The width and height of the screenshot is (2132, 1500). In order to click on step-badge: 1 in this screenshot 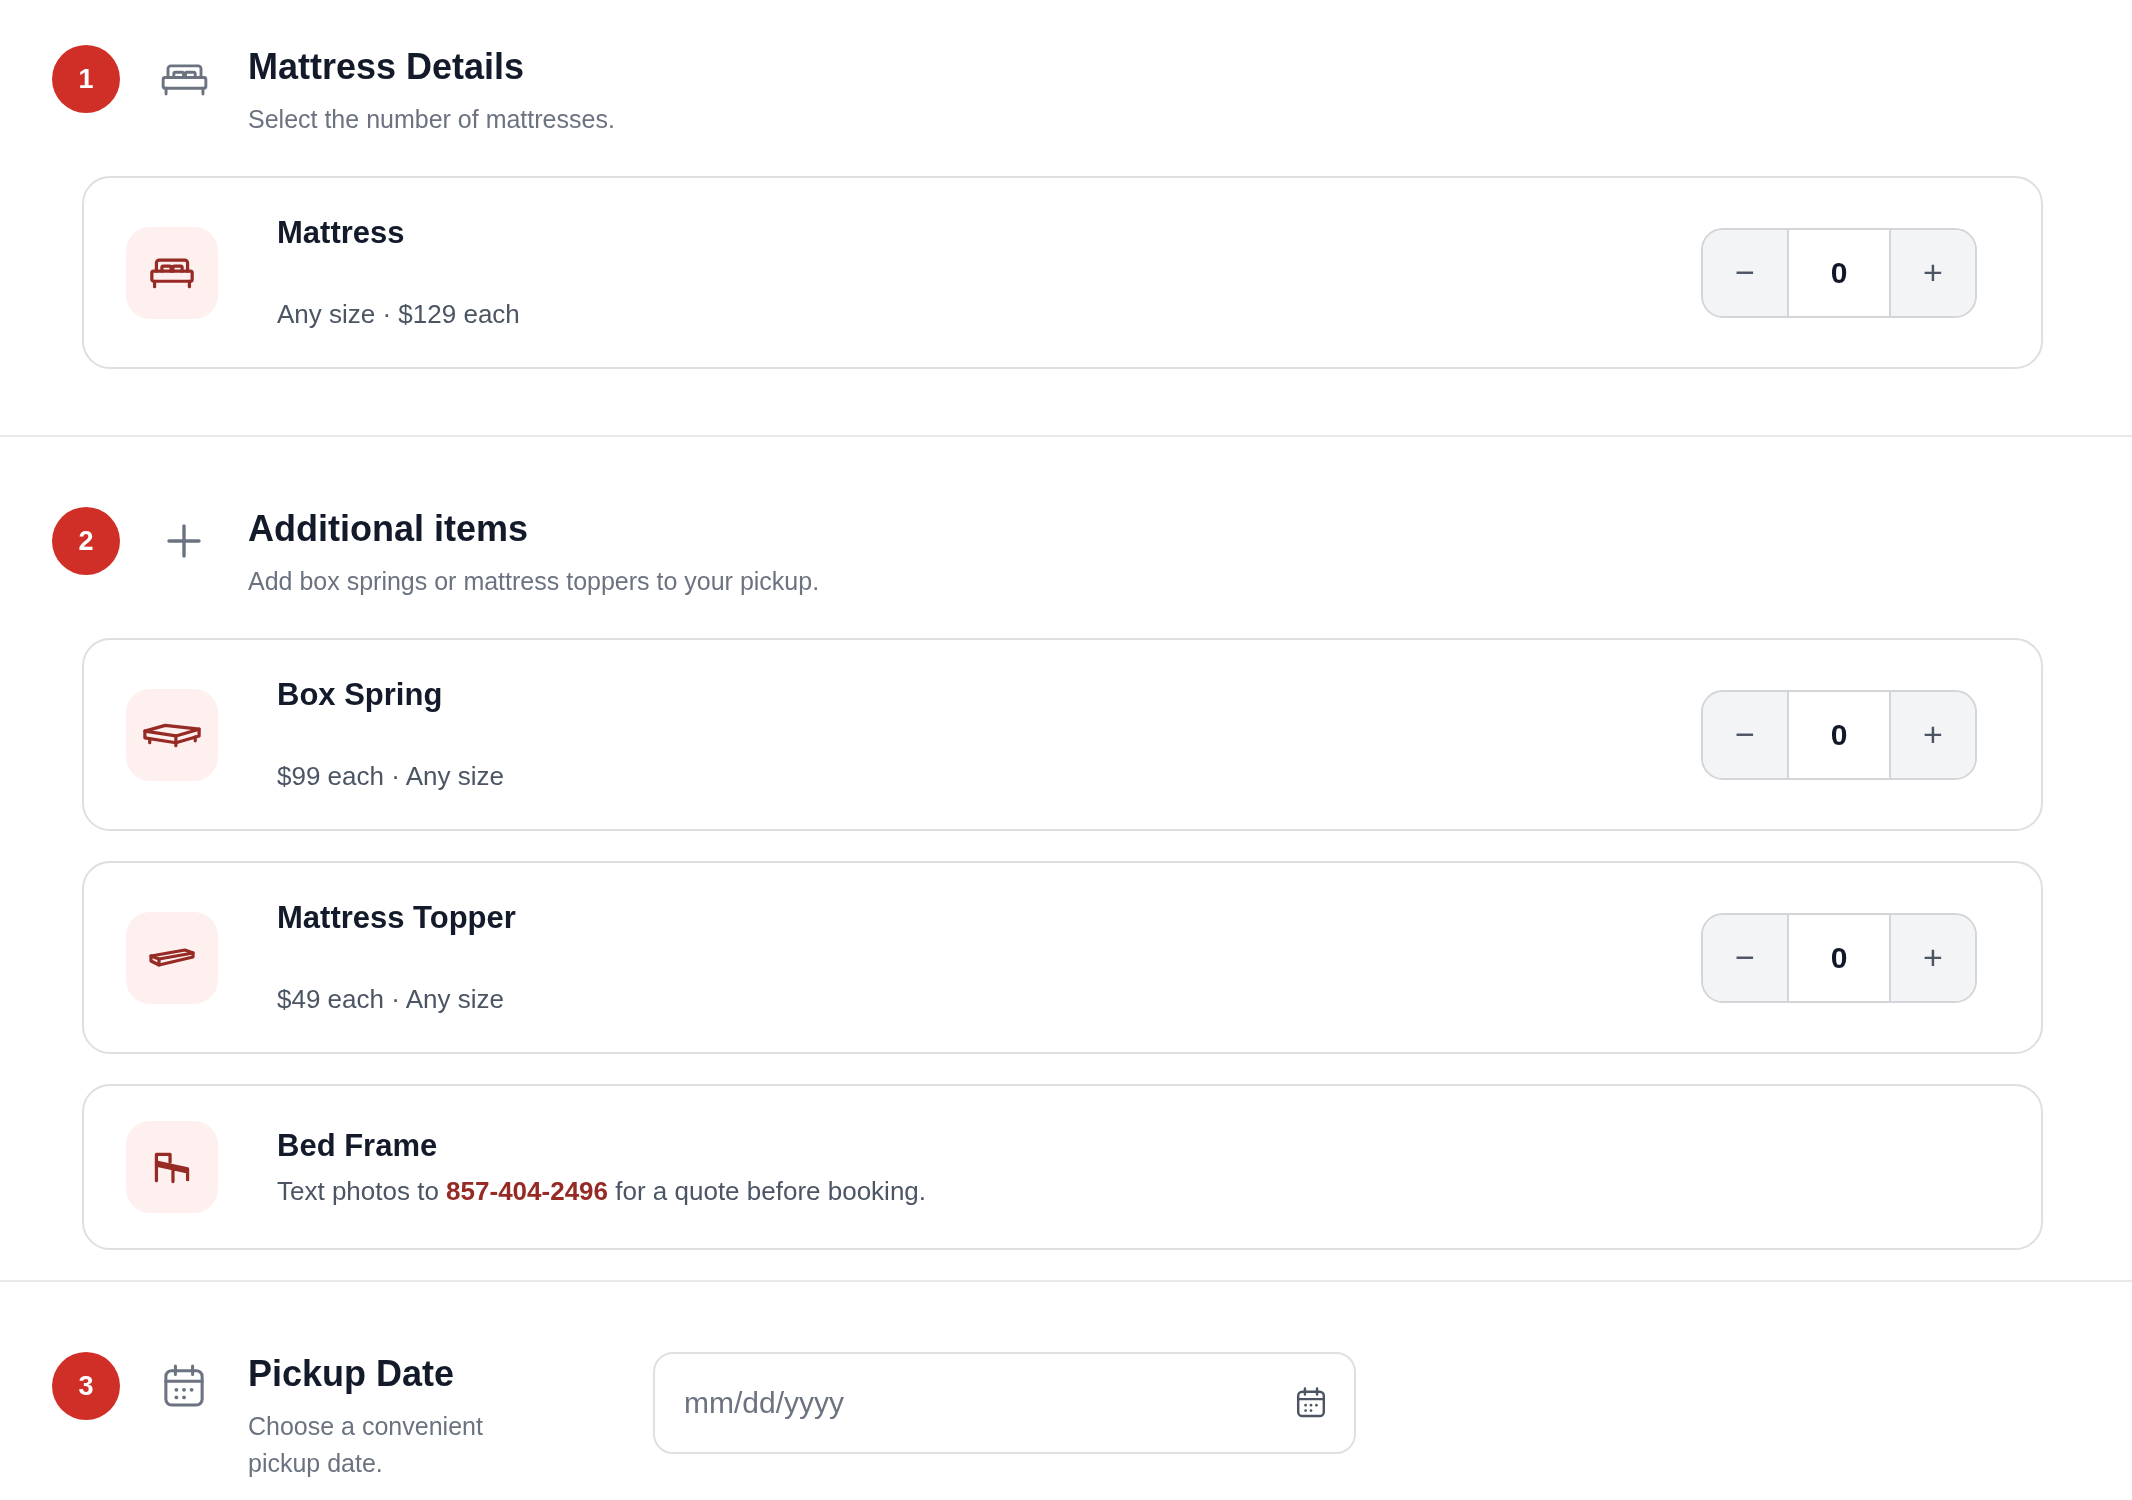, I will do `click(86, 79)`.